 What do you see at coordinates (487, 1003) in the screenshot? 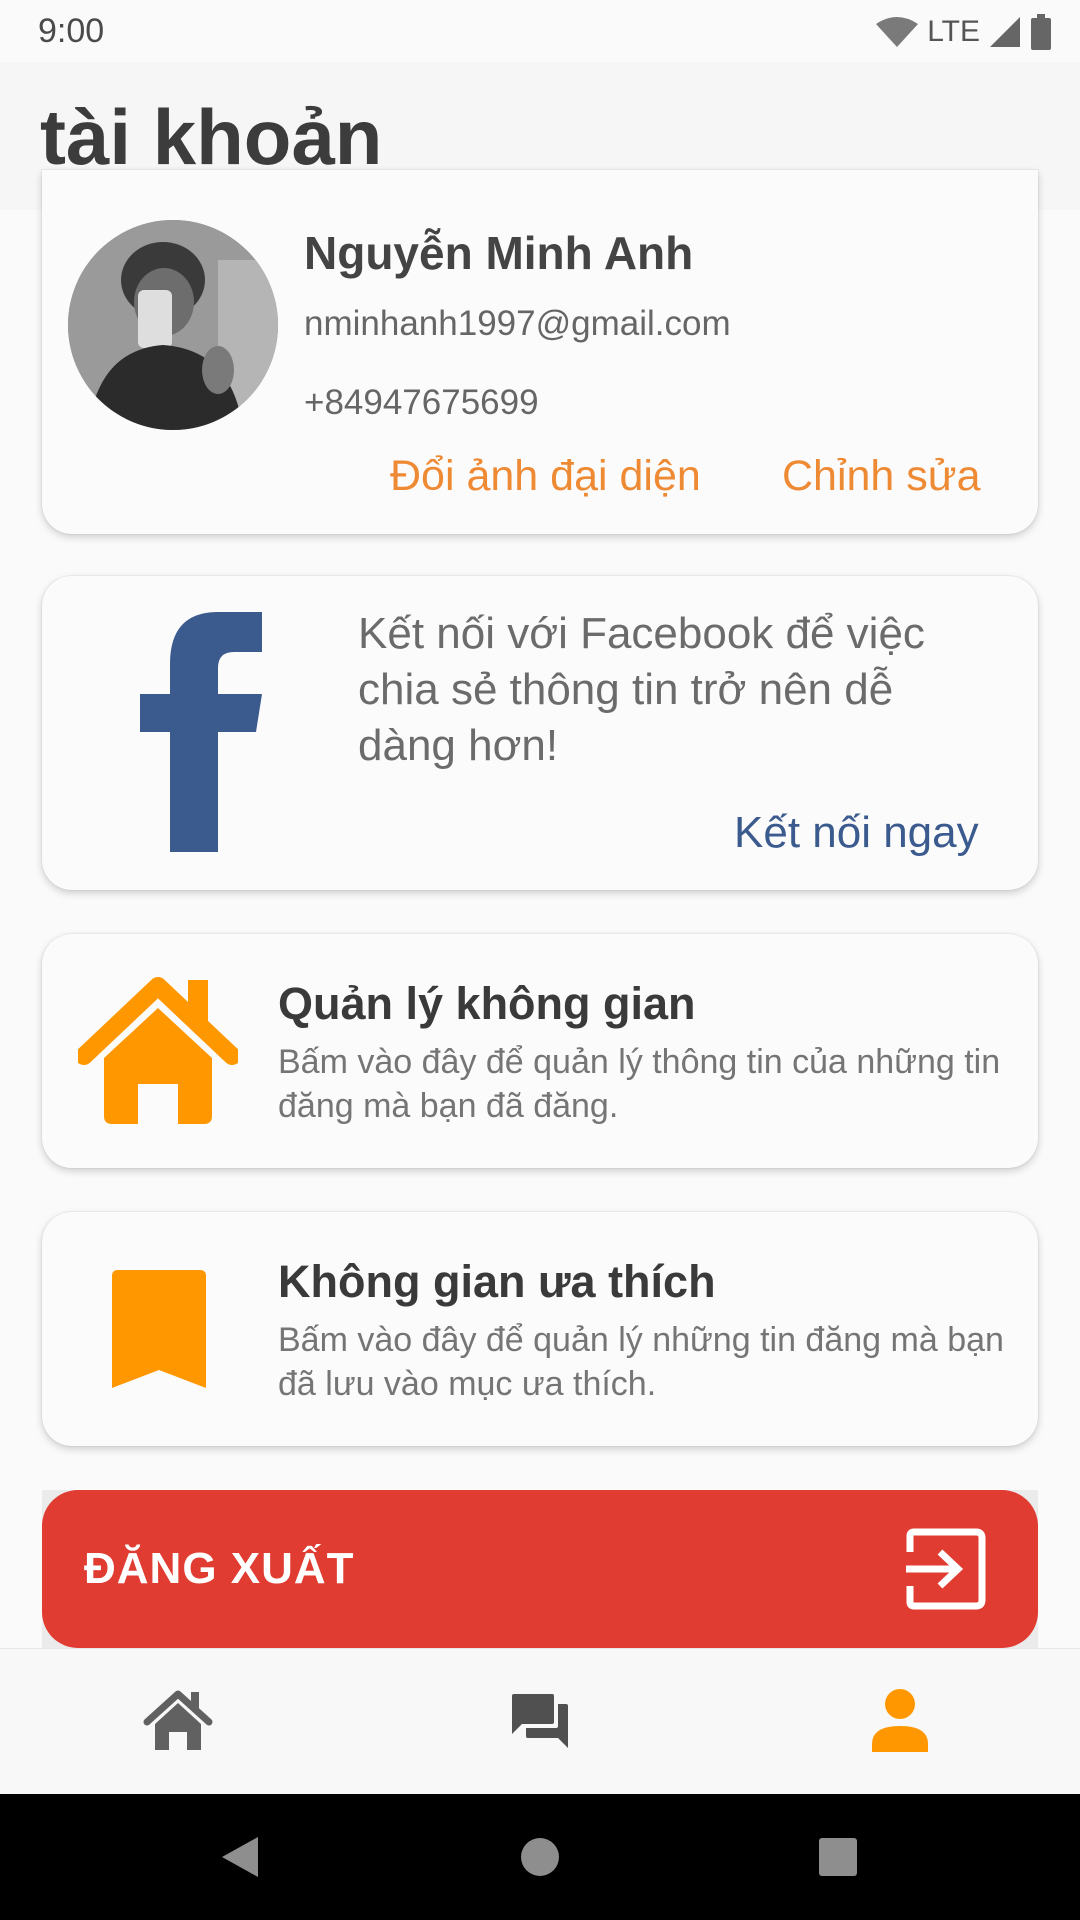
I see `menu-title: Quản lý không gian` at bounding box center [487, 1003].